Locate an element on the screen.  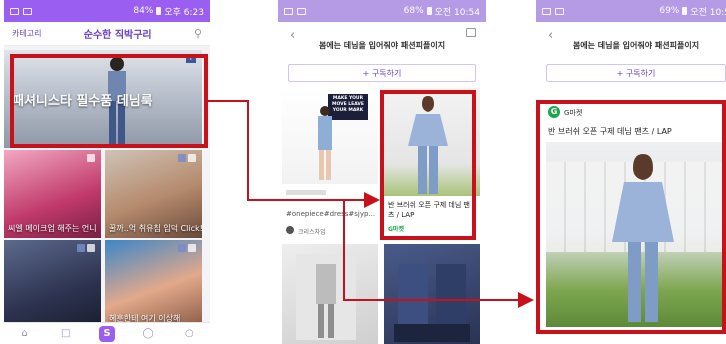
arrow-post-to-detail is located at coordinates (438, 254).